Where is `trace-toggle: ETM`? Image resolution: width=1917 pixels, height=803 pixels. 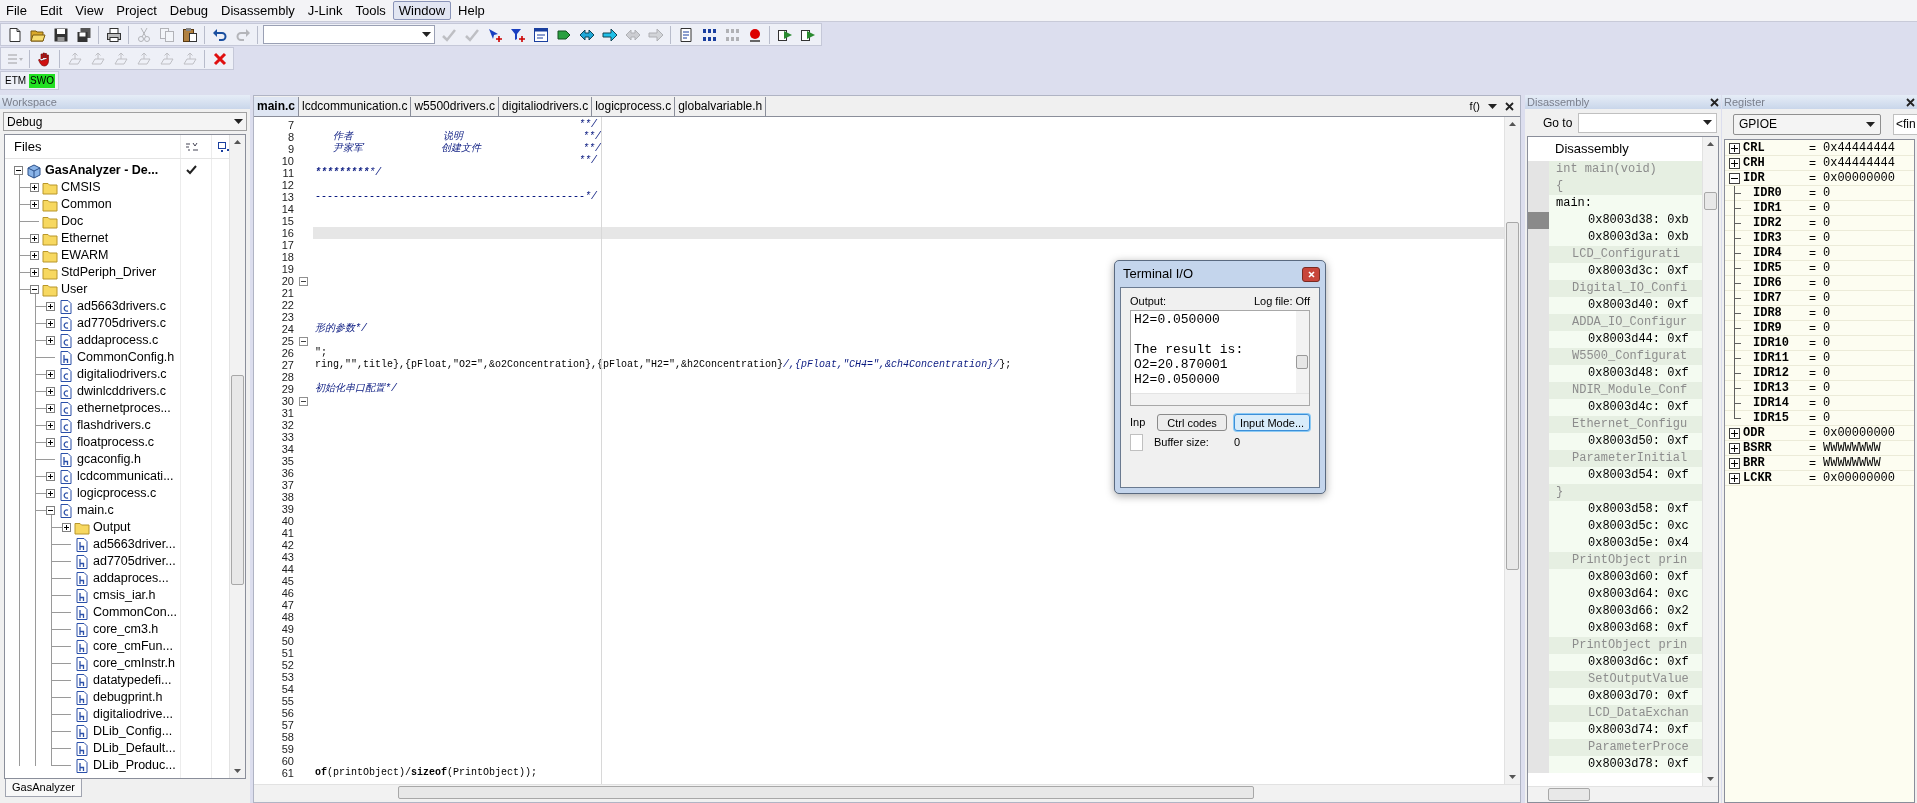 trace-toggle: ETM is located at coordinates (16, 80).